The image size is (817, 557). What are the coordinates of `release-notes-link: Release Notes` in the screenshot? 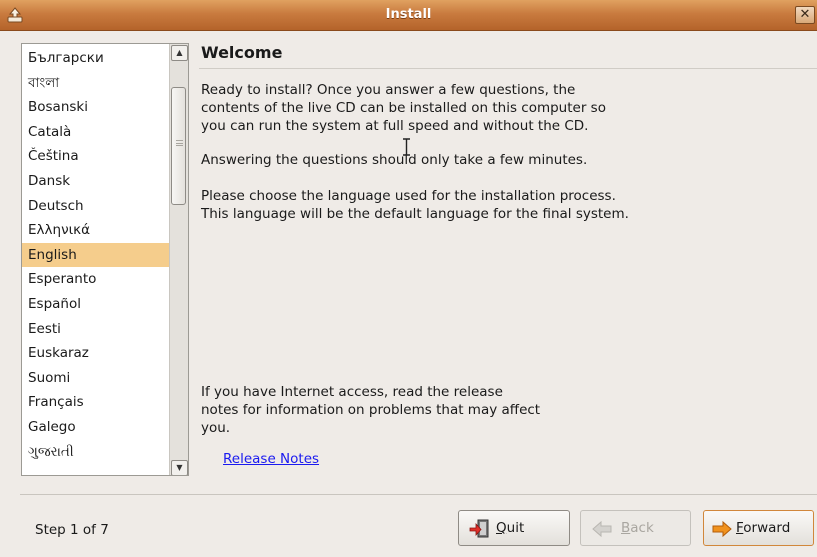 It's located at (271, 459).